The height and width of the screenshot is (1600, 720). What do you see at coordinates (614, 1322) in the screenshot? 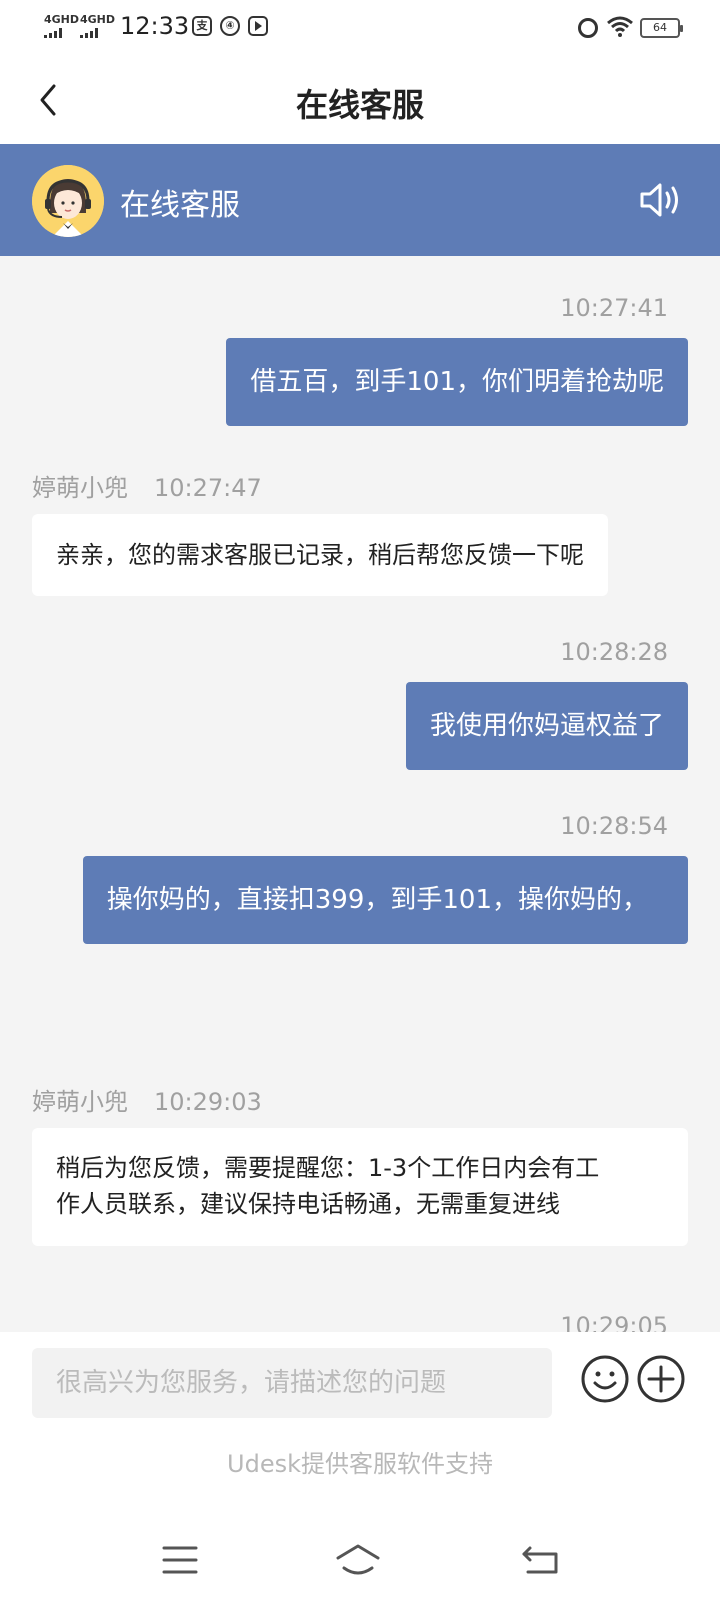
I see `message-time: 10:29:05` at bounding box center [614, 1322].